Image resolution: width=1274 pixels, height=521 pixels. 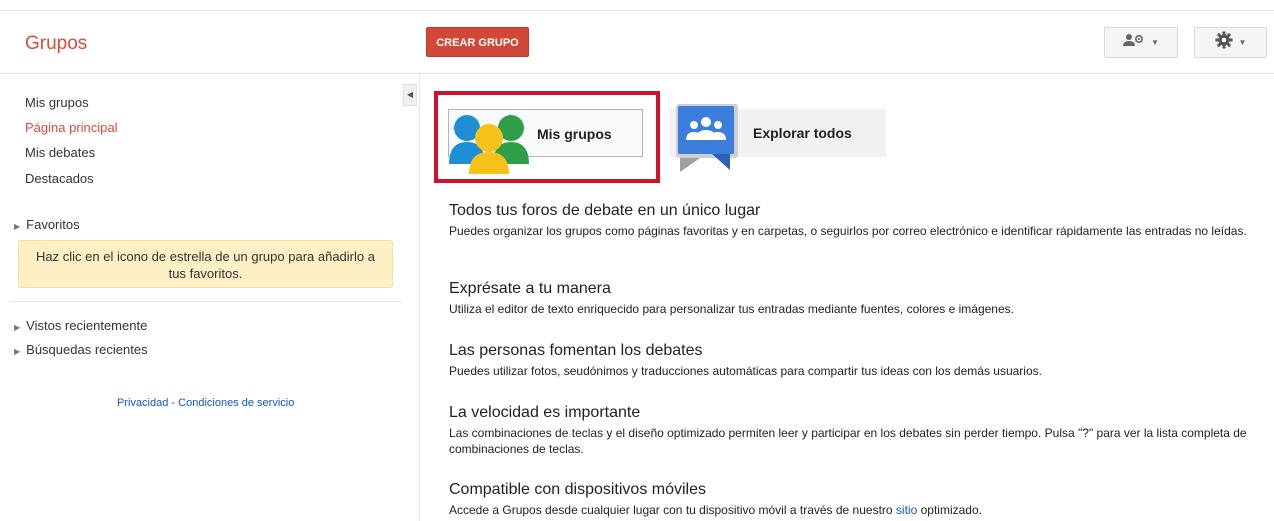 I want to click on feature-title: La velocidad es importante, so click(x=545, y=412).